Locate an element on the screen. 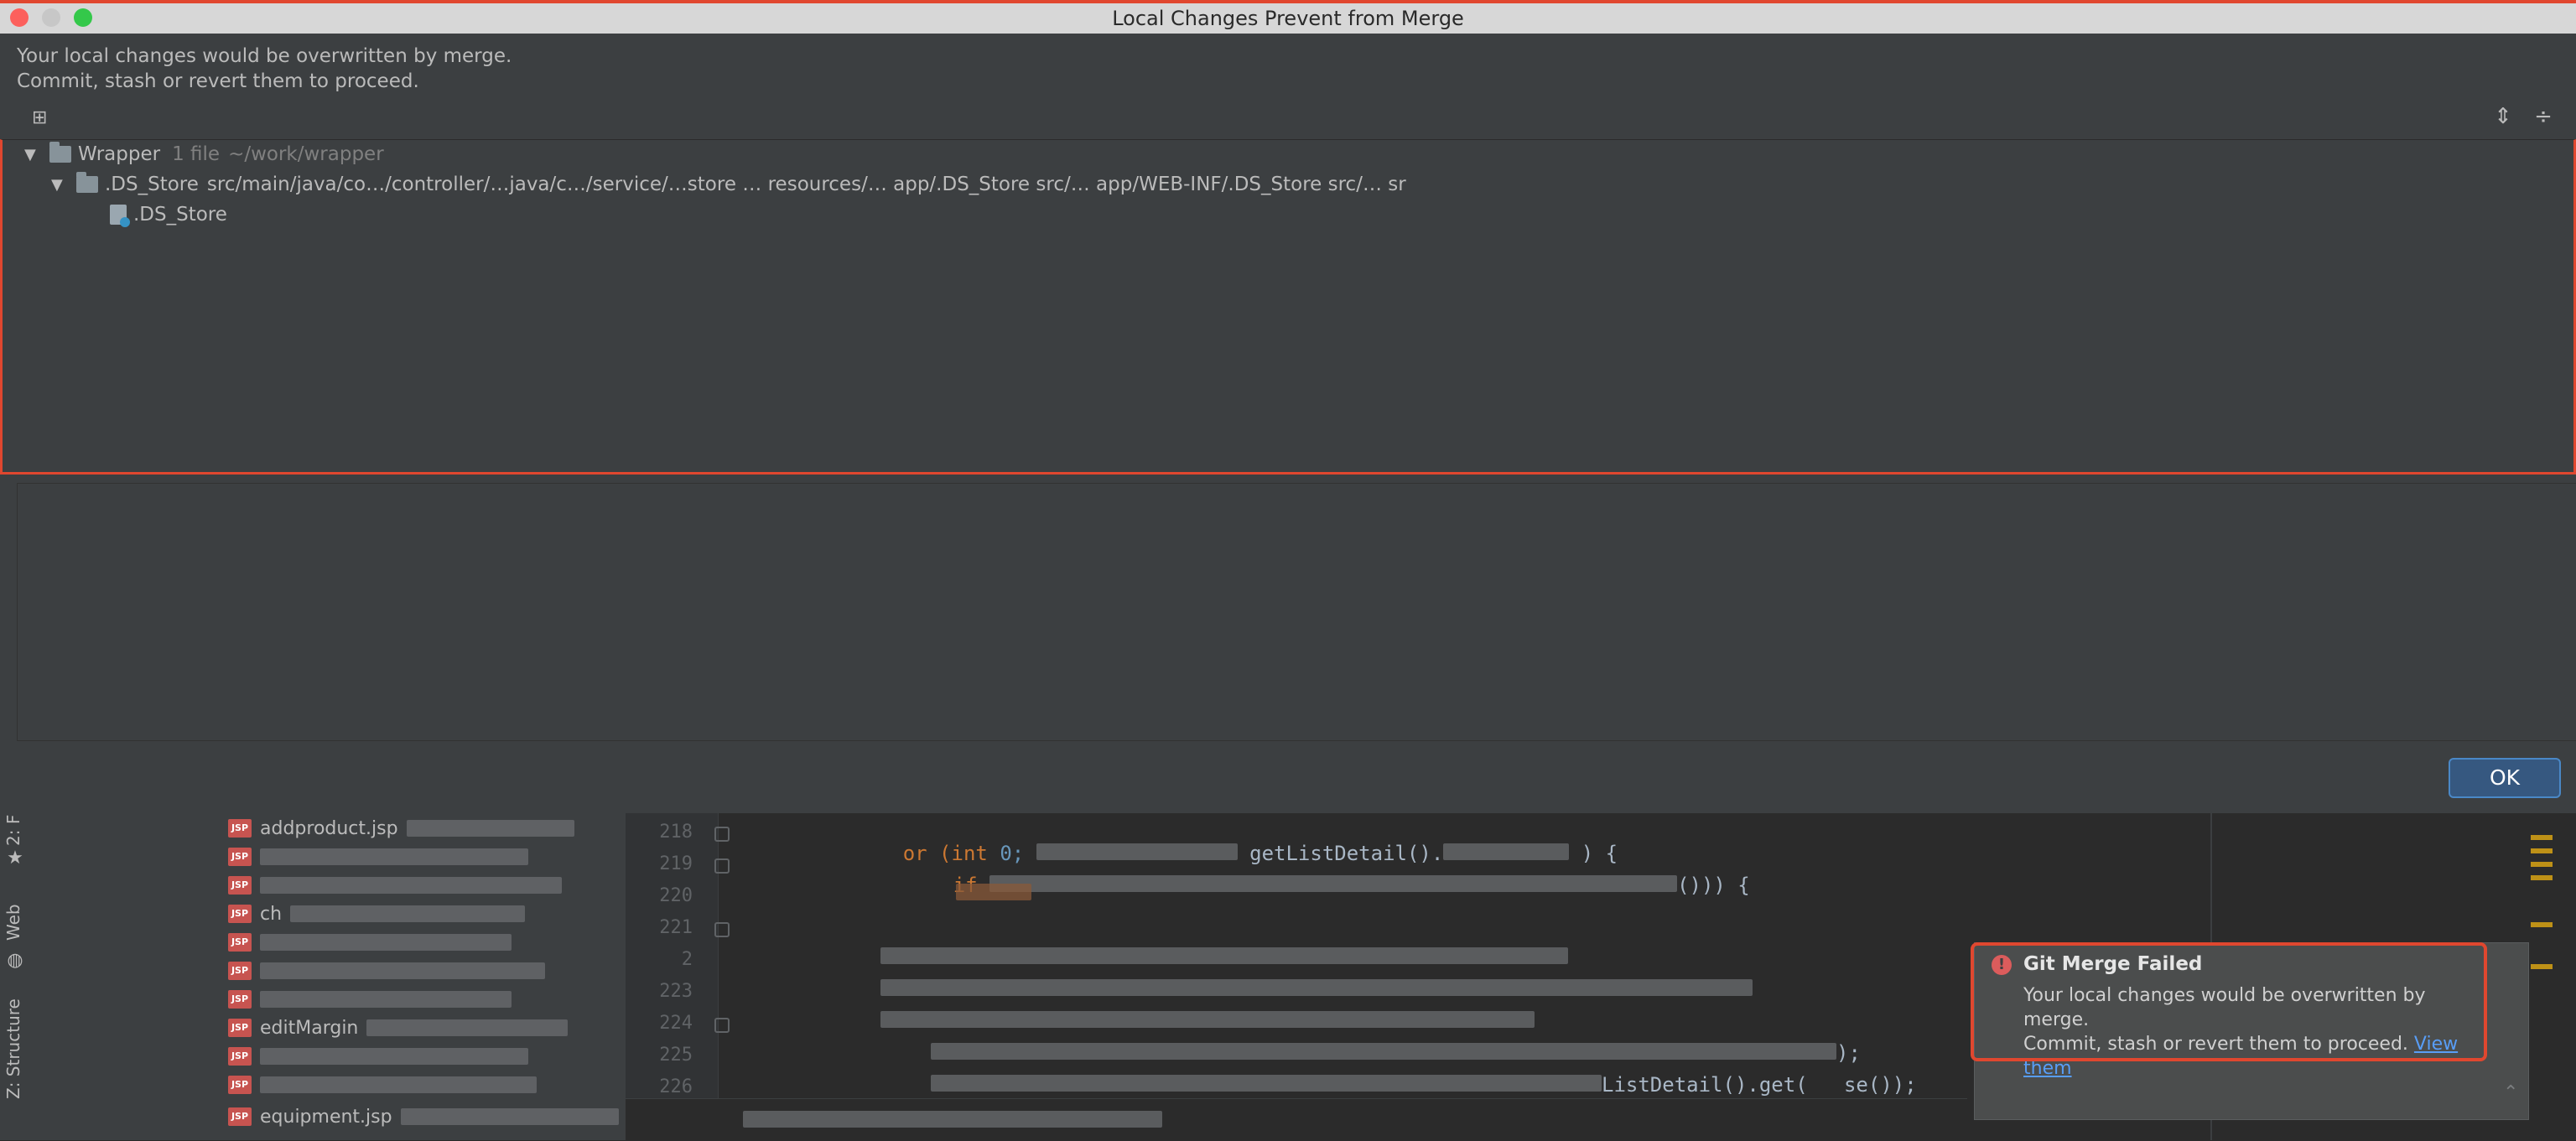 The image size is (2576, 1141). list-item: JSP ch is located at coordinates (377, 914).